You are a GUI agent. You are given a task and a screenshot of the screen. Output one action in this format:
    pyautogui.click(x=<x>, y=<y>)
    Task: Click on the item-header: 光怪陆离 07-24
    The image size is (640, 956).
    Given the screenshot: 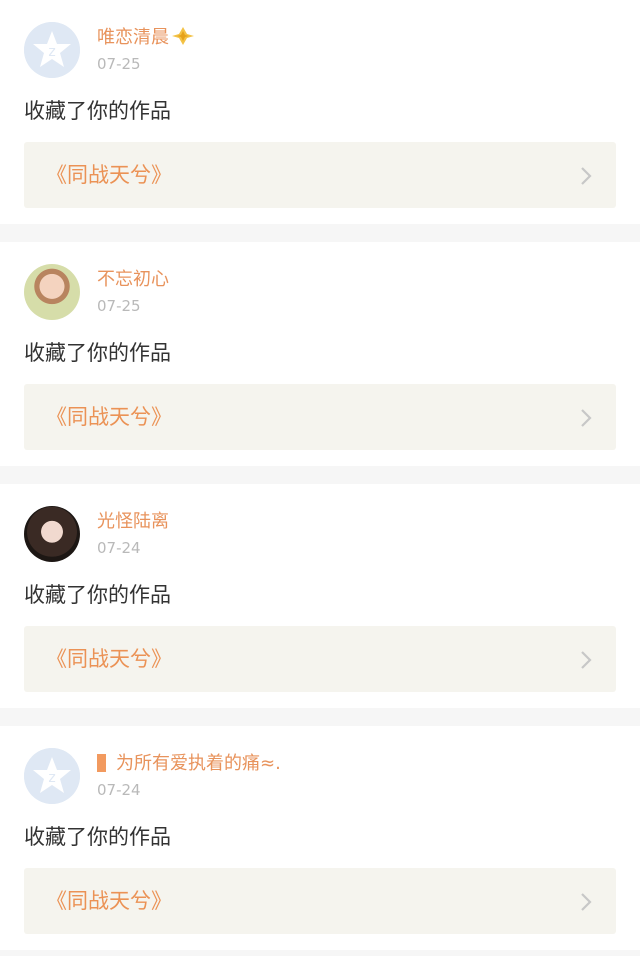 What is the action you would take?
    pyautogui.click(x=320, y=534)
    